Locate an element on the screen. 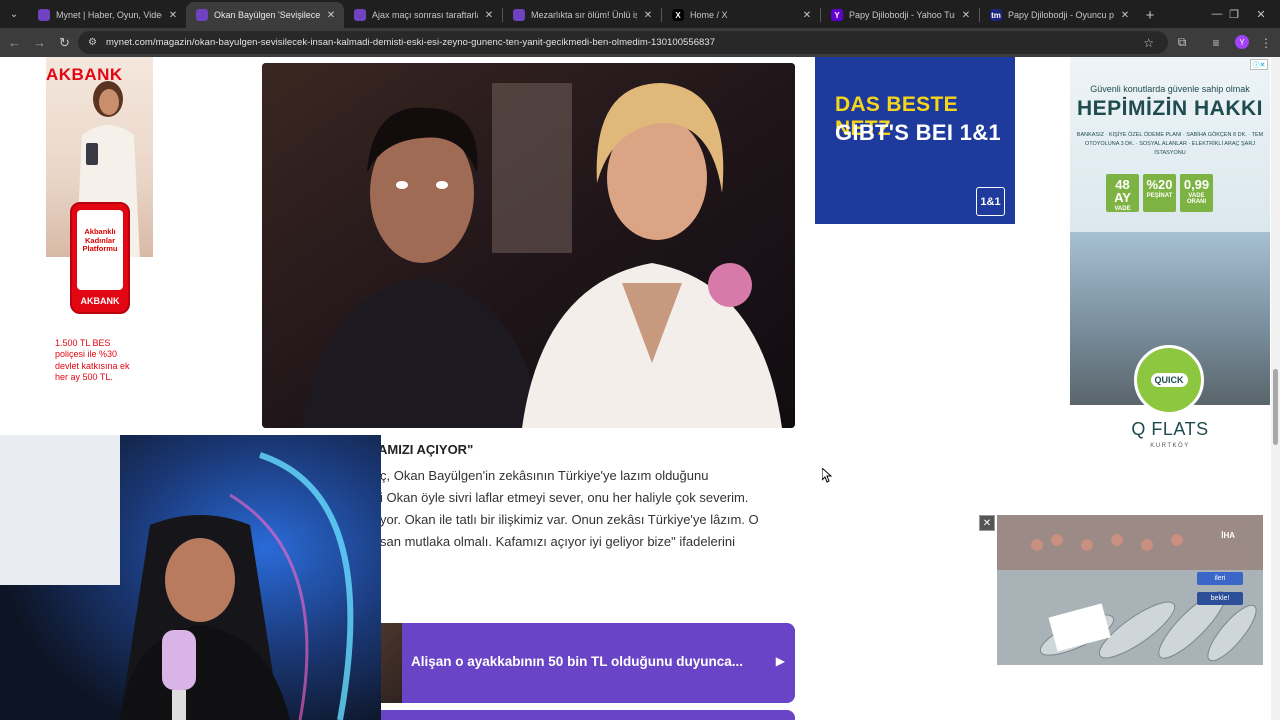 This screenshot has height=720, width=1280. one-and-one-ad: DAS BESTE NETZ GIBT'S BEI 1&1 1&1 is located at coordinates (915, 140).